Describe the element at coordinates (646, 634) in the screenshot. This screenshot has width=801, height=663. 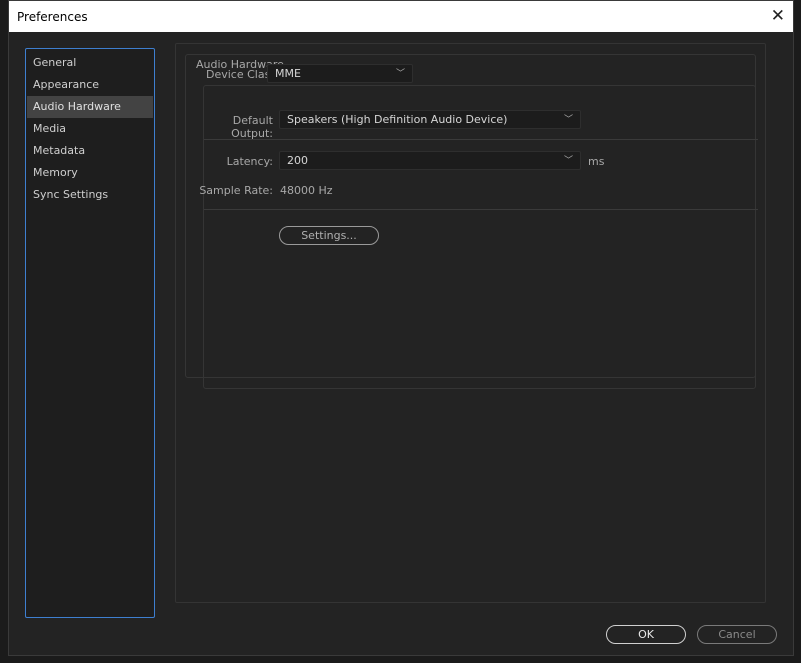
I see `ok-button: OK` at that location.